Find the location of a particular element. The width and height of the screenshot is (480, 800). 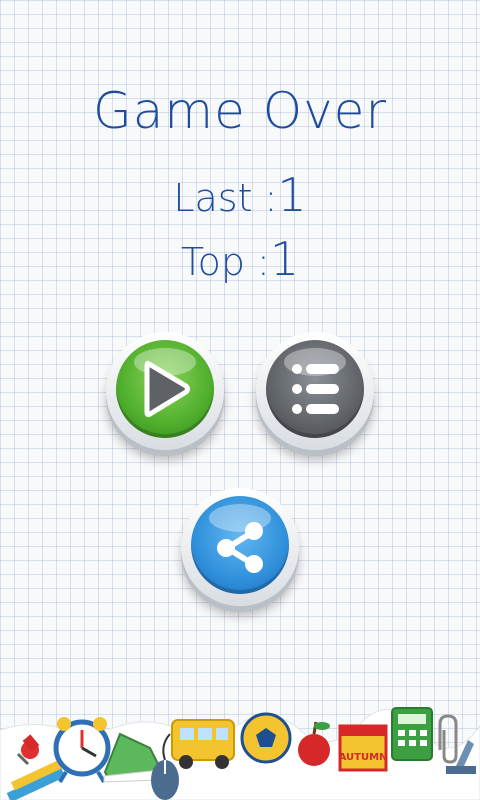

top-score-label: Top : is located at coordinates (225, 262).